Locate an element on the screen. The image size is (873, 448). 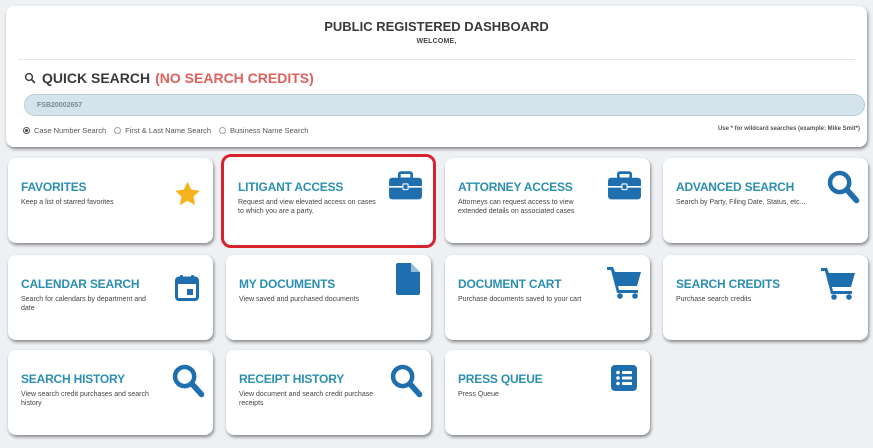
quick-search-title: QUICK SEARCH is located at coordinates (96, 78).